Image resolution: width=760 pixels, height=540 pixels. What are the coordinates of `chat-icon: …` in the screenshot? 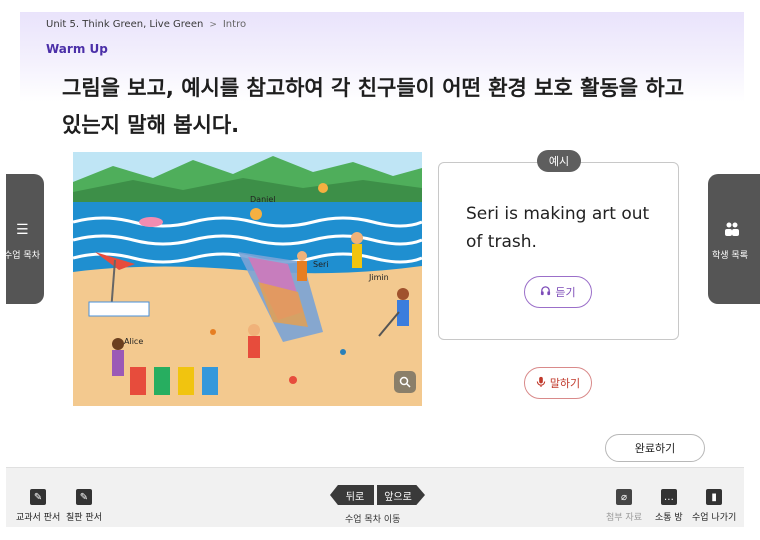 It's located at (668, 497).